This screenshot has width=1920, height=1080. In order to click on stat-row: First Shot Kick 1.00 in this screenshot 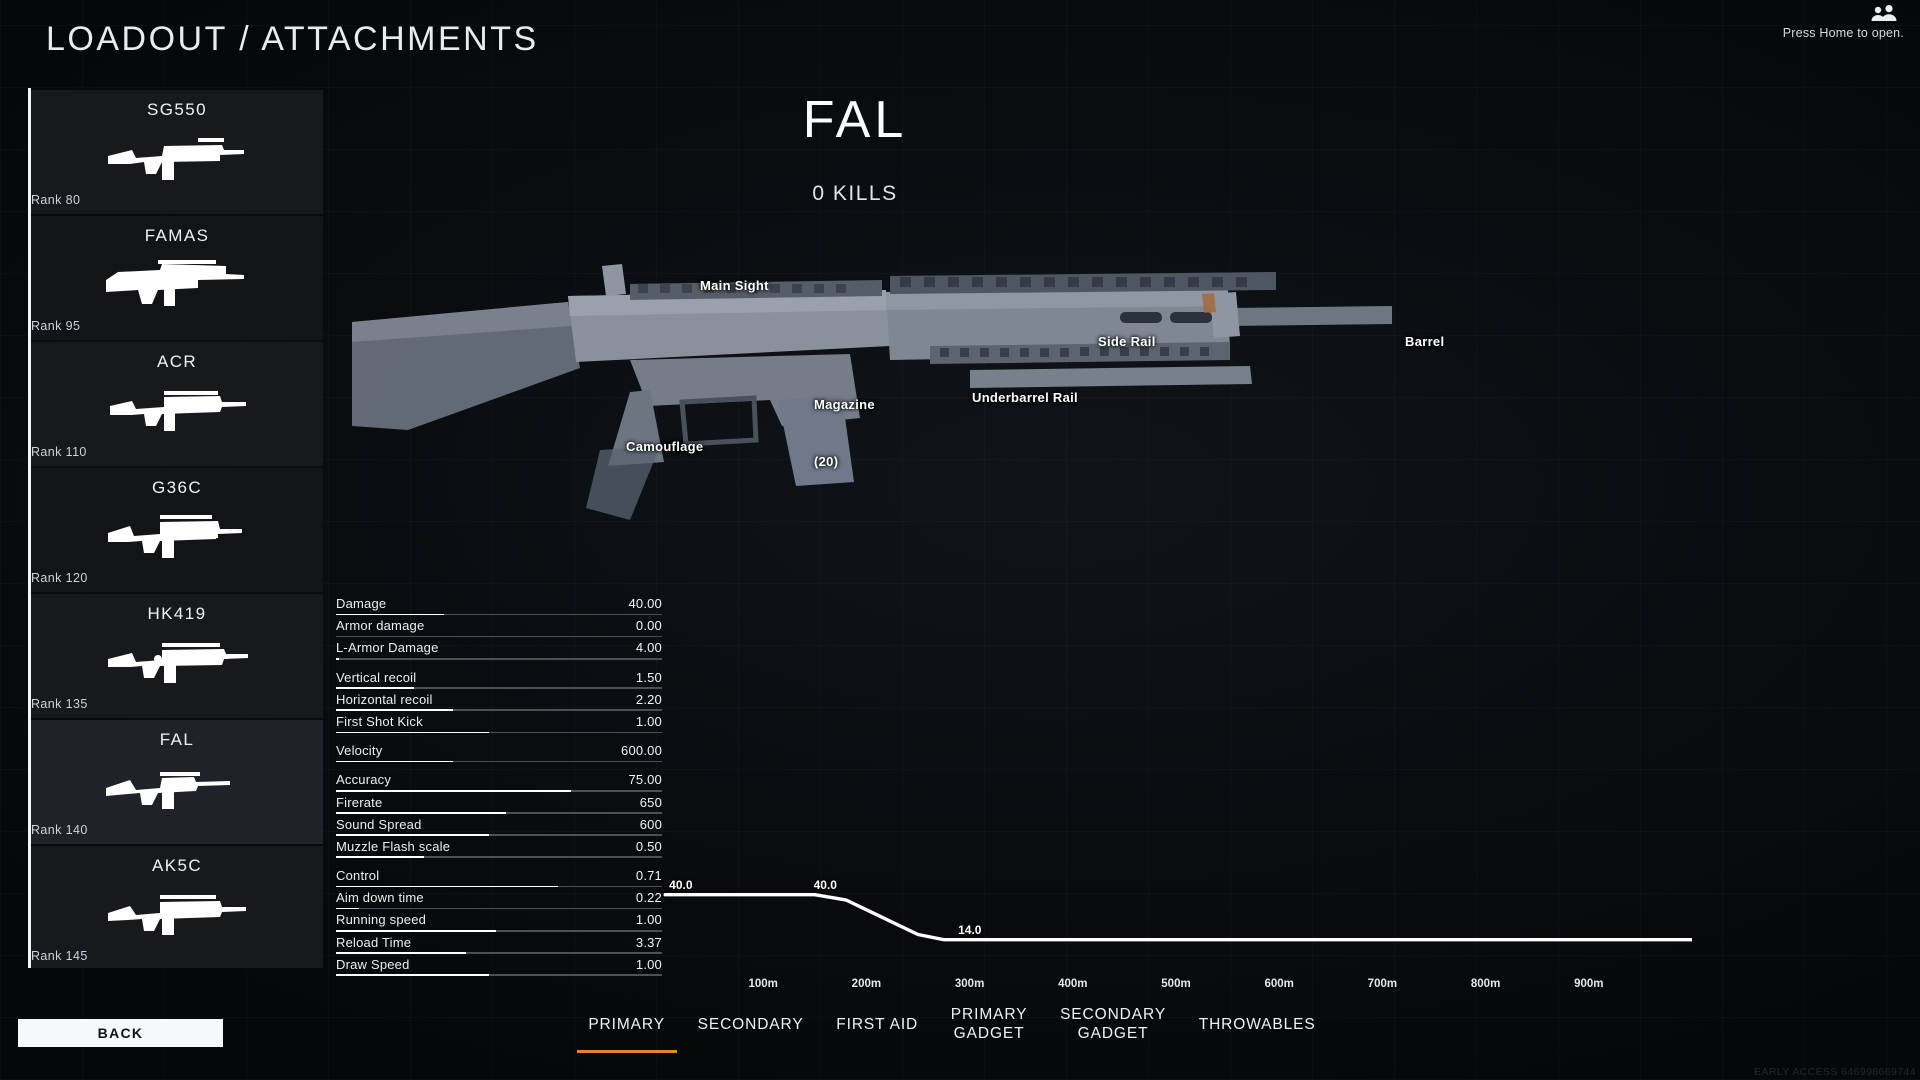, I will do `click(499, 725)`.